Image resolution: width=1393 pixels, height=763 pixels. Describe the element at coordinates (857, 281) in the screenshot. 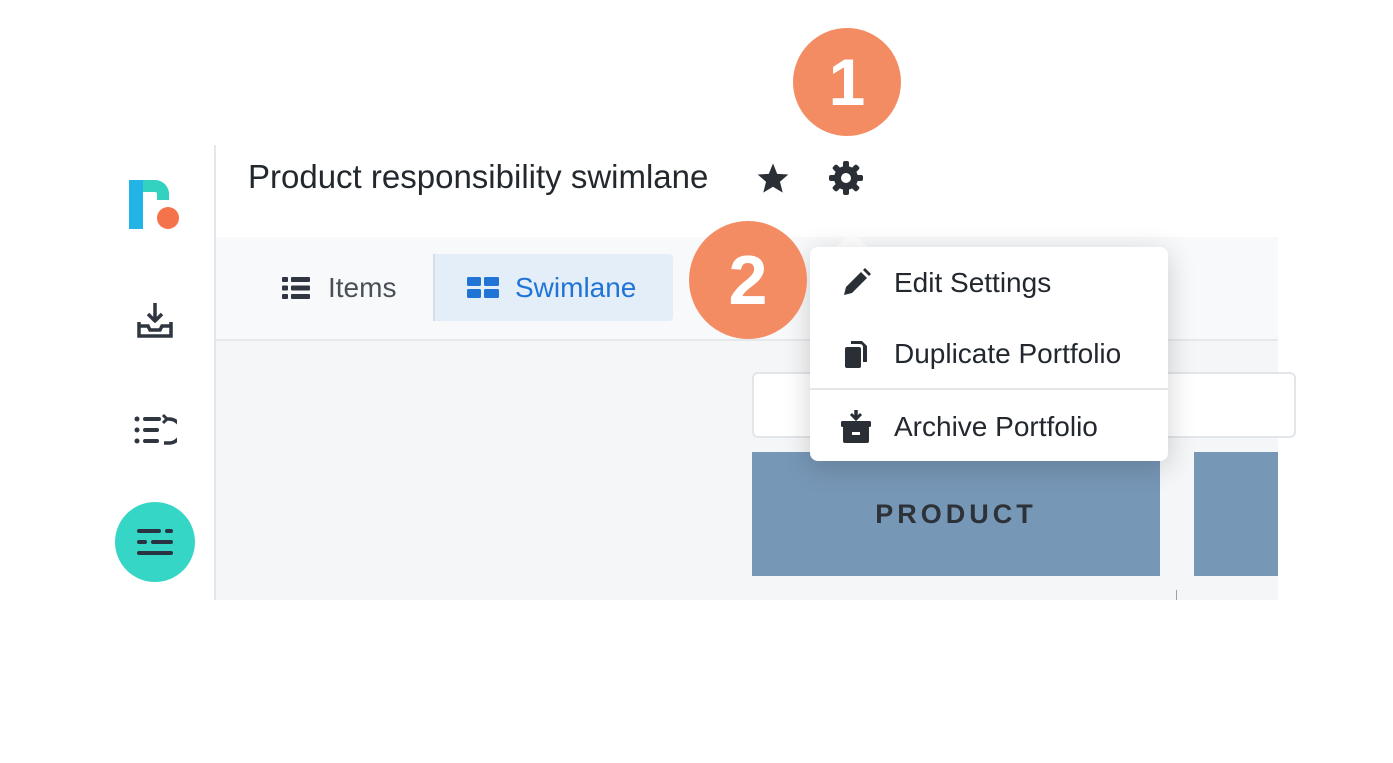

I see `pencil-icon` at that location.